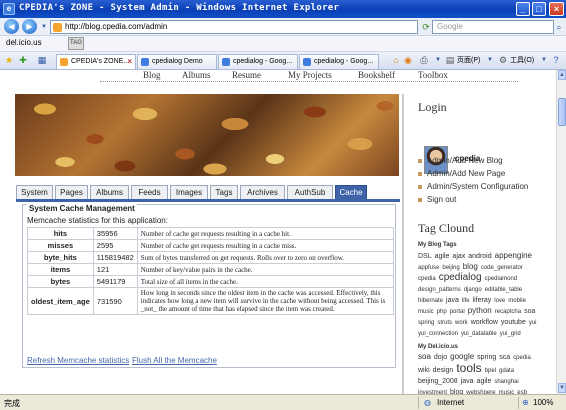 The height and width of the screenshot is (410, 566). What do you see at coordinates (425, 257) in the screenshot?
I see `tag-link: DSL` at bounding box center [425, 257].